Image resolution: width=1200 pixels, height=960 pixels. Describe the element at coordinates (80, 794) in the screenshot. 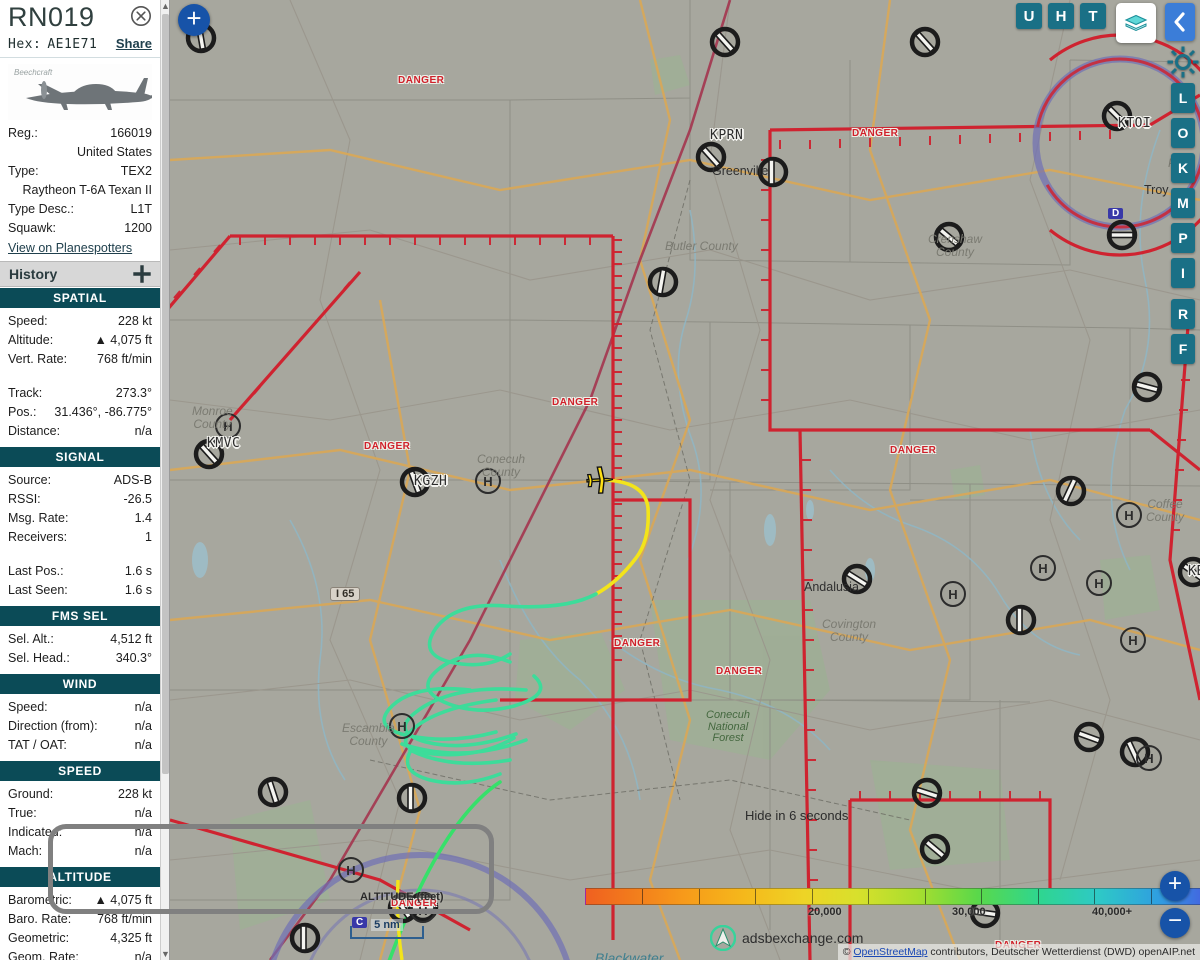

I see `telemetry-row: Ground: 228 kt` at that location.